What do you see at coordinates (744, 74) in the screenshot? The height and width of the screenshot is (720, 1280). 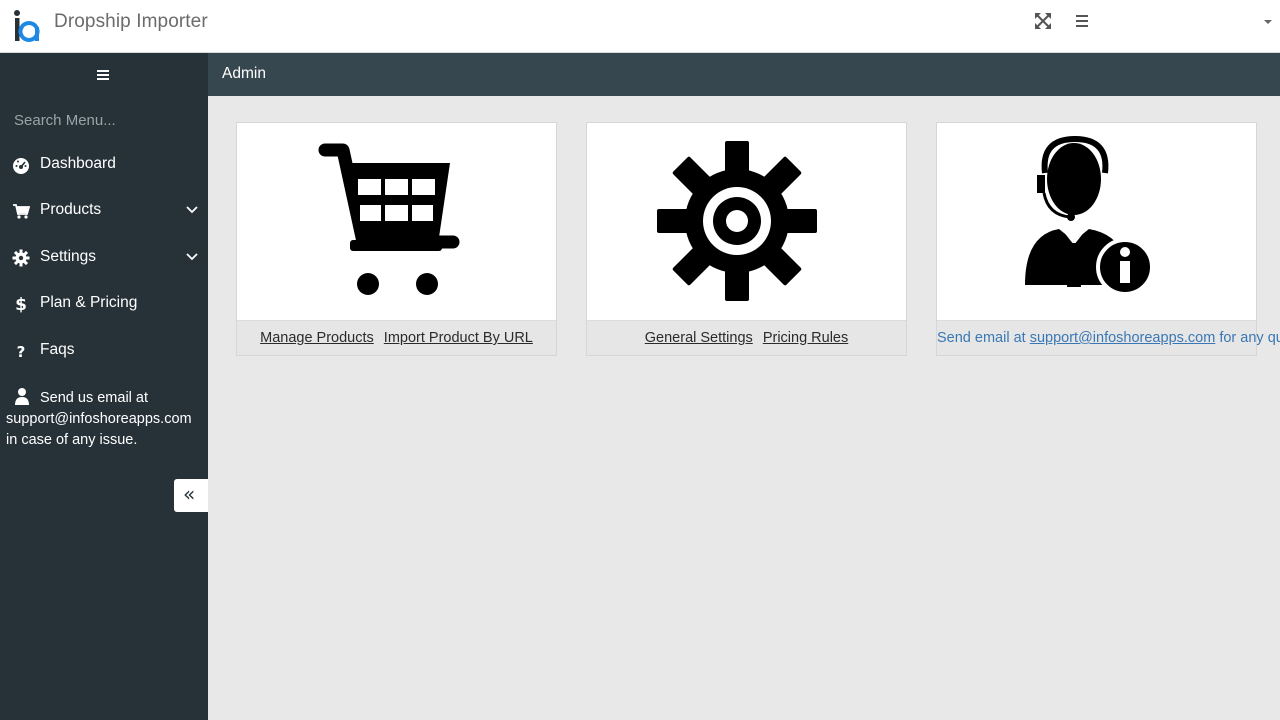 I see `breadcrumb-bar: Admin` at bounding box center [744, 74].